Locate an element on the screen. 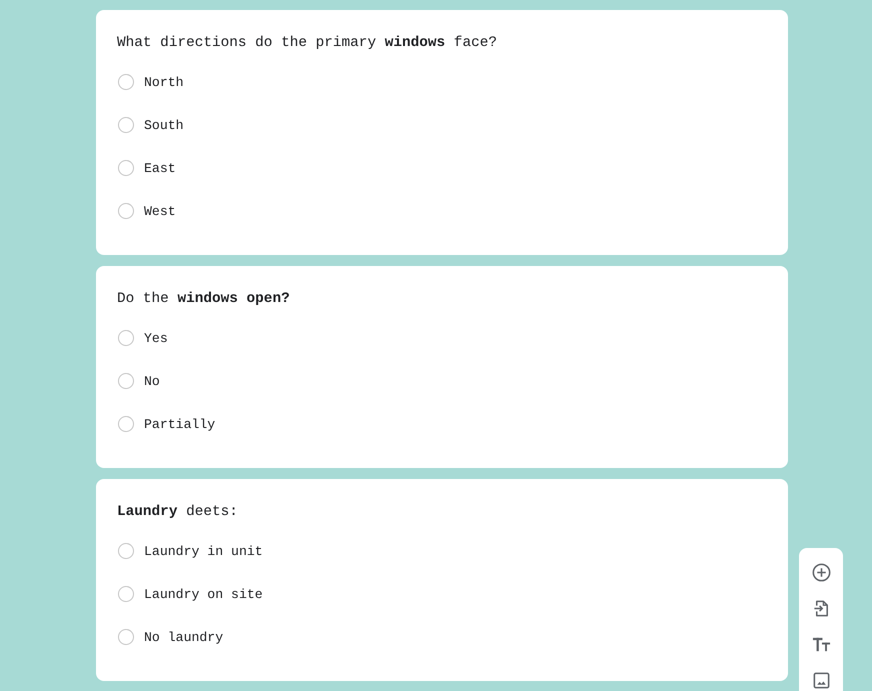 This screenshot has width=872, height=691. option-label: East is located at coordinates (160, 168).